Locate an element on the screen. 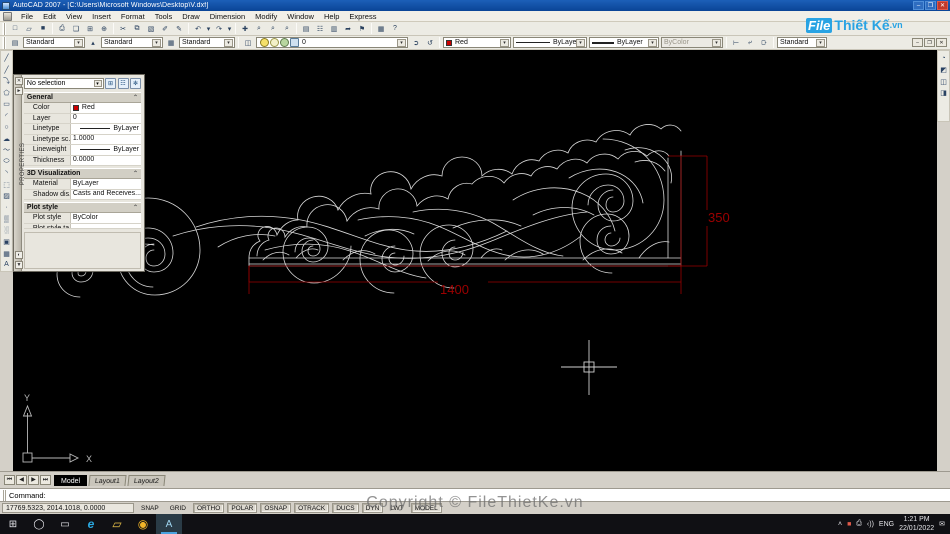 This screenshot has height=534, width=950. undo-icon: ↶ is located at coordinates (198, 29).